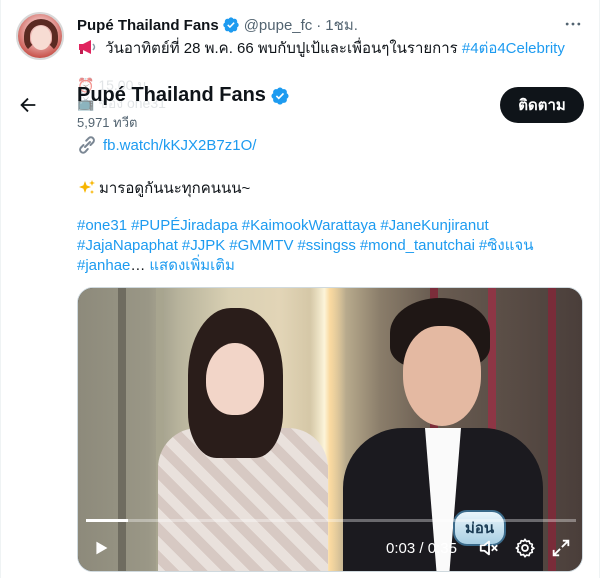 This screenshot has height=578, width=600. I want to click on video-controls: 0:03 / 0:35, so click(330, 549).